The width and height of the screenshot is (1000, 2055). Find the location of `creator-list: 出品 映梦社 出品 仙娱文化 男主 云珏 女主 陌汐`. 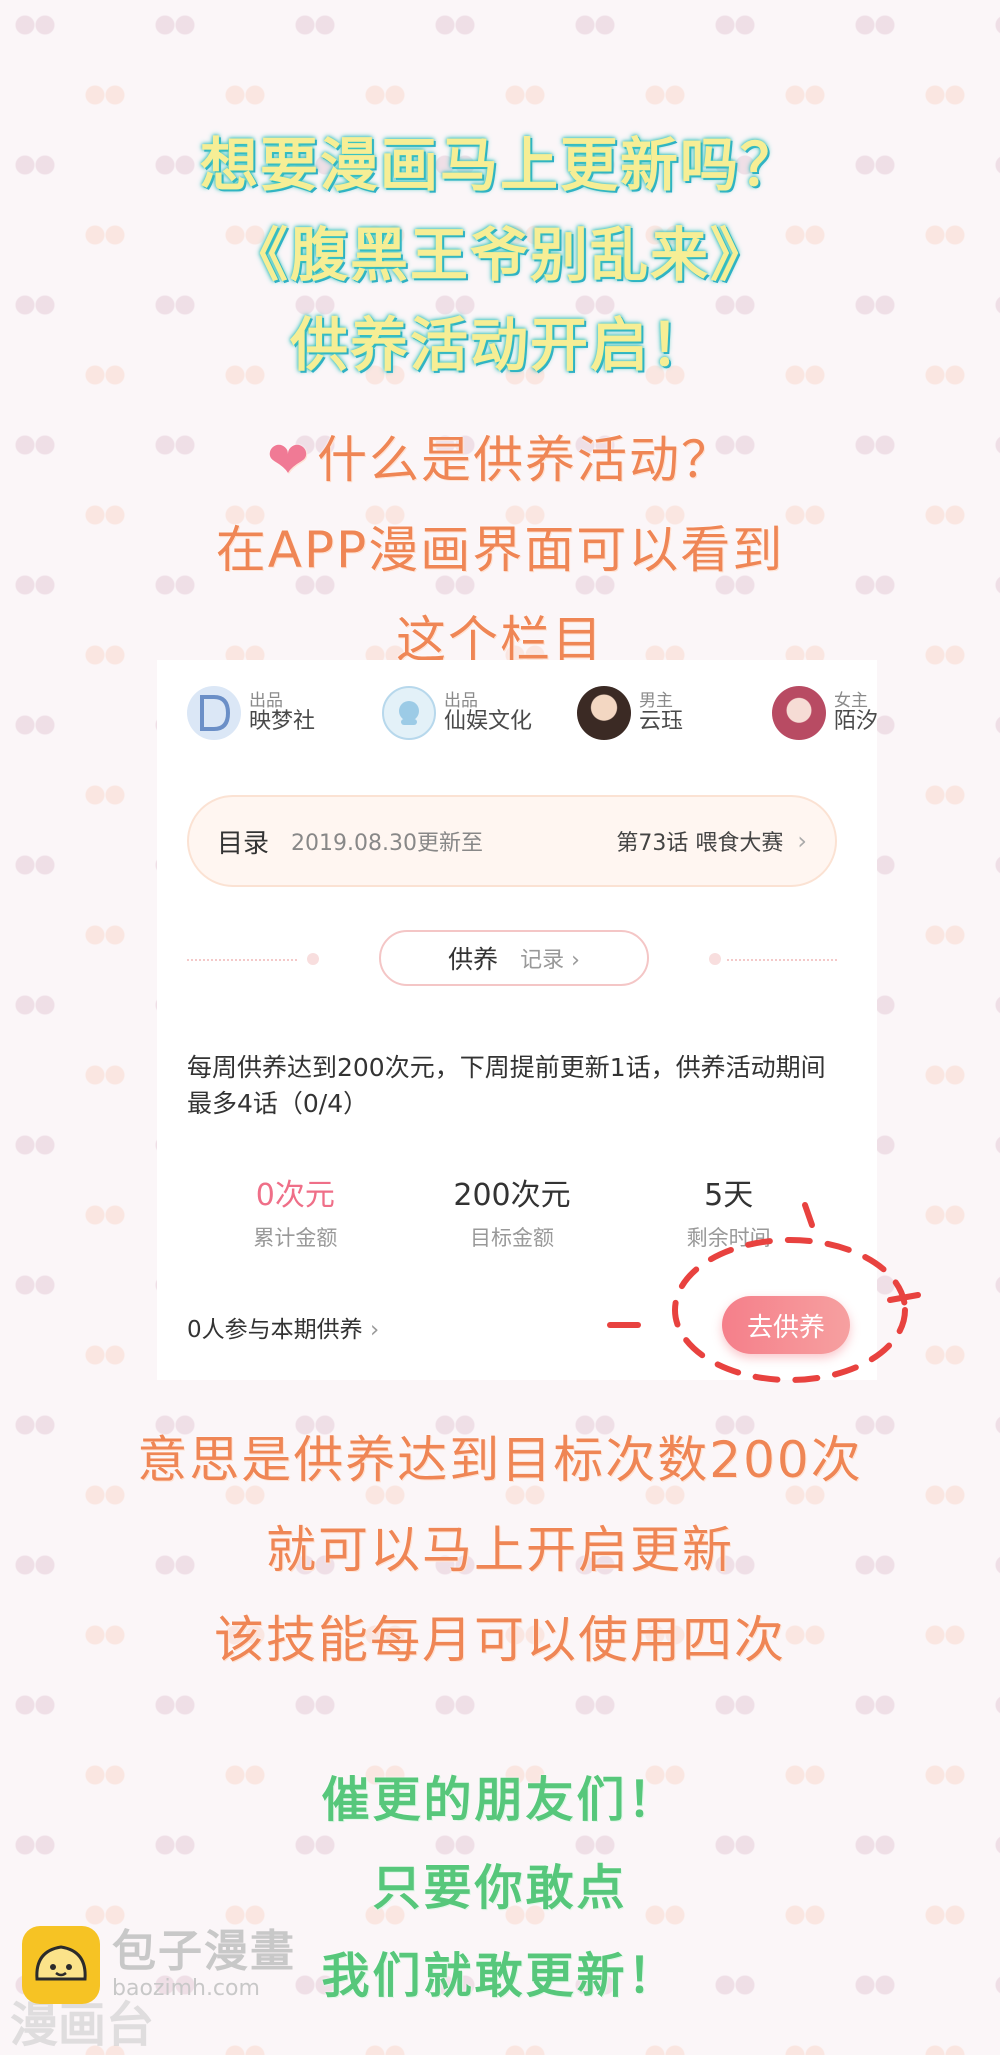

creator-list: 出品 映梦社 出品 仙娱文化 男主 云珏 女主 陌汐 is located at coordinates (532, 713).